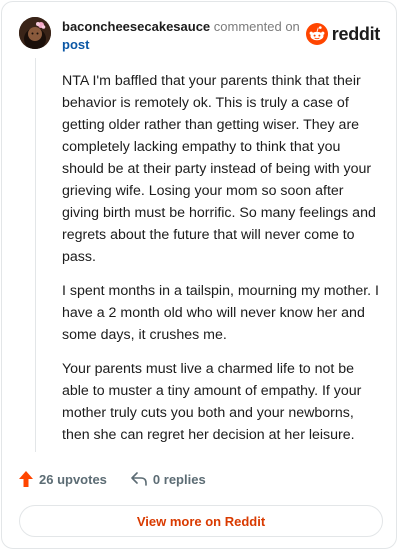 The image size is (400, 552). Describe the element at coordinates (26, 479) in the screenshot. I see `upvote-arrow-icon` at that location.